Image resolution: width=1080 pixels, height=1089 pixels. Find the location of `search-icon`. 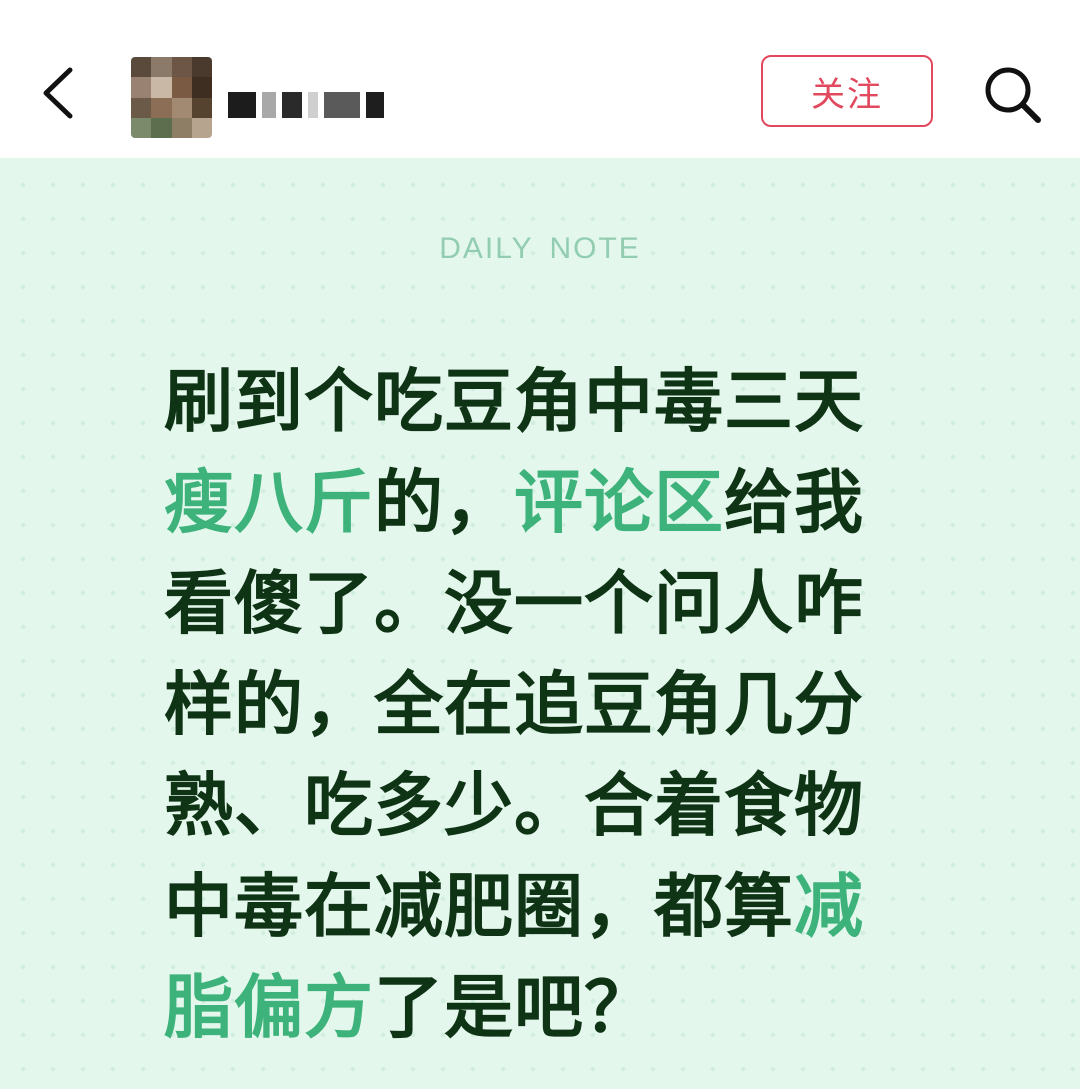

search-icon is located at coordinates (1013, 95).